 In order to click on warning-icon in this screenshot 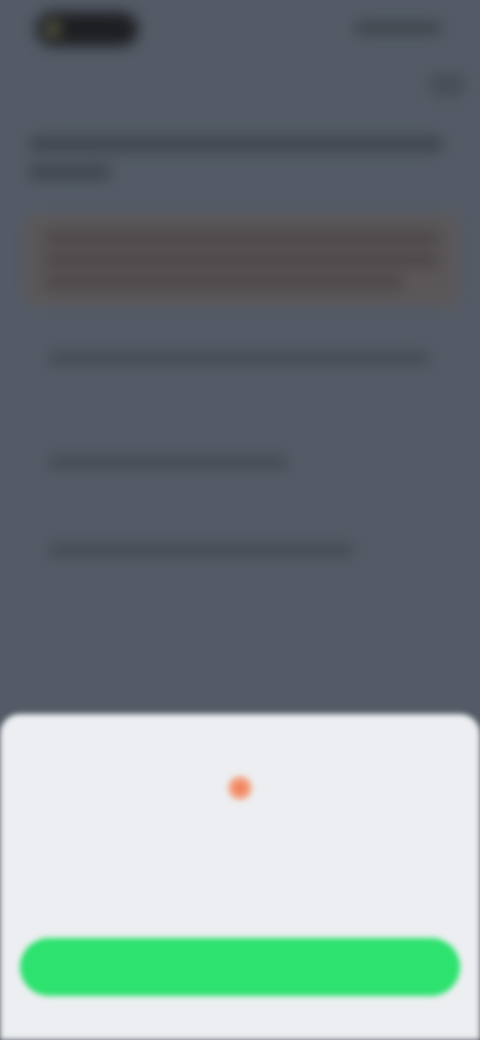, I will do `click(240, 788)`.